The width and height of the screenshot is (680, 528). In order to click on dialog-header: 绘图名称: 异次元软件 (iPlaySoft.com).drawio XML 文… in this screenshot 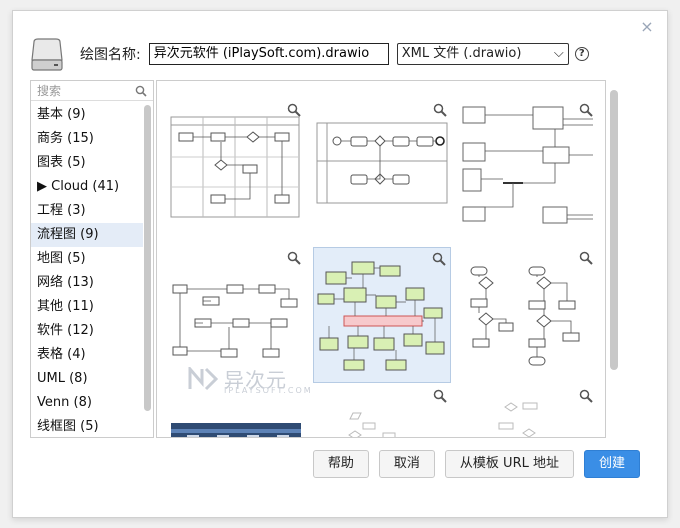, I will do `click(309, 54)`.